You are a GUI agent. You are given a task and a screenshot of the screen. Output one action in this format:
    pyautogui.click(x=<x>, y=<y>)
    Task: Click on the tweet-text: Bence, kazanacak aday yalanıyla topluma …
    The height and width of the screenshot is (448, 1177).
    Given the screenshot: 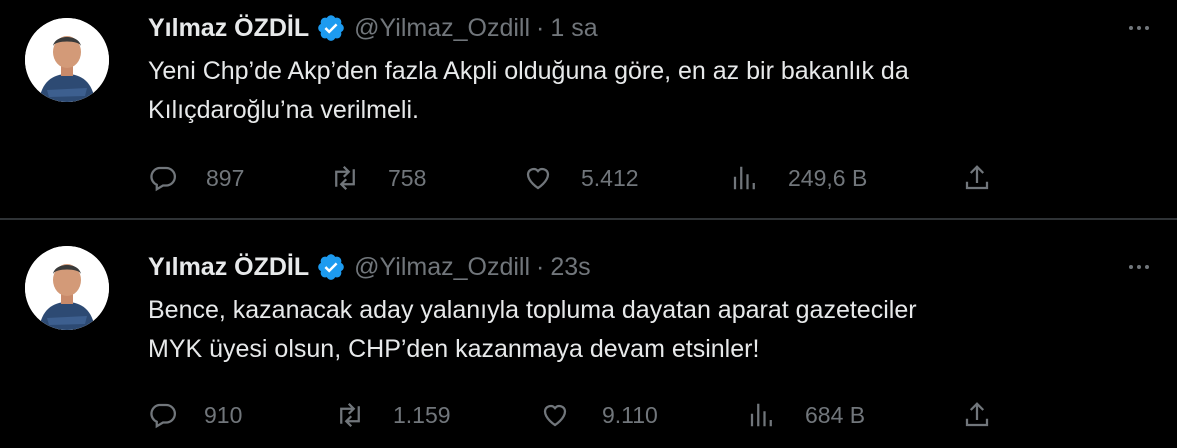 What is the action you would take?
    pyautogui.click(x=648, y=330)
    